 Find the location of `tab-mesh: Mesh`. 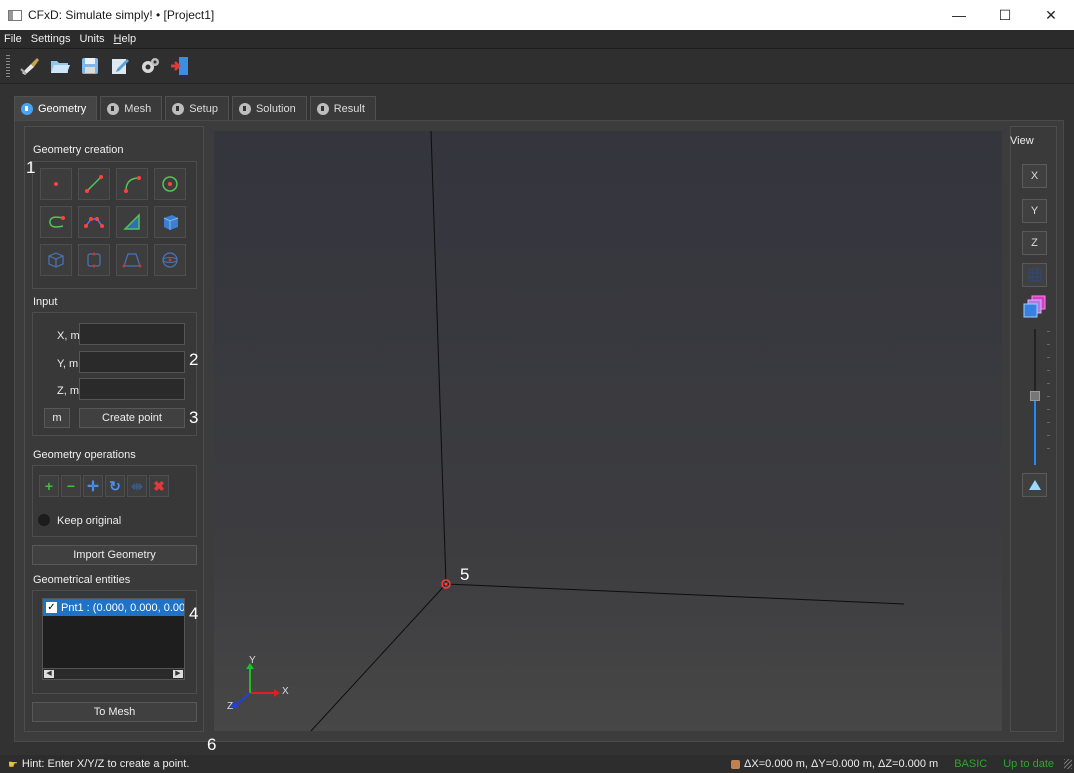

tab-mesh: Mesh is located at coordinates (131, 108).